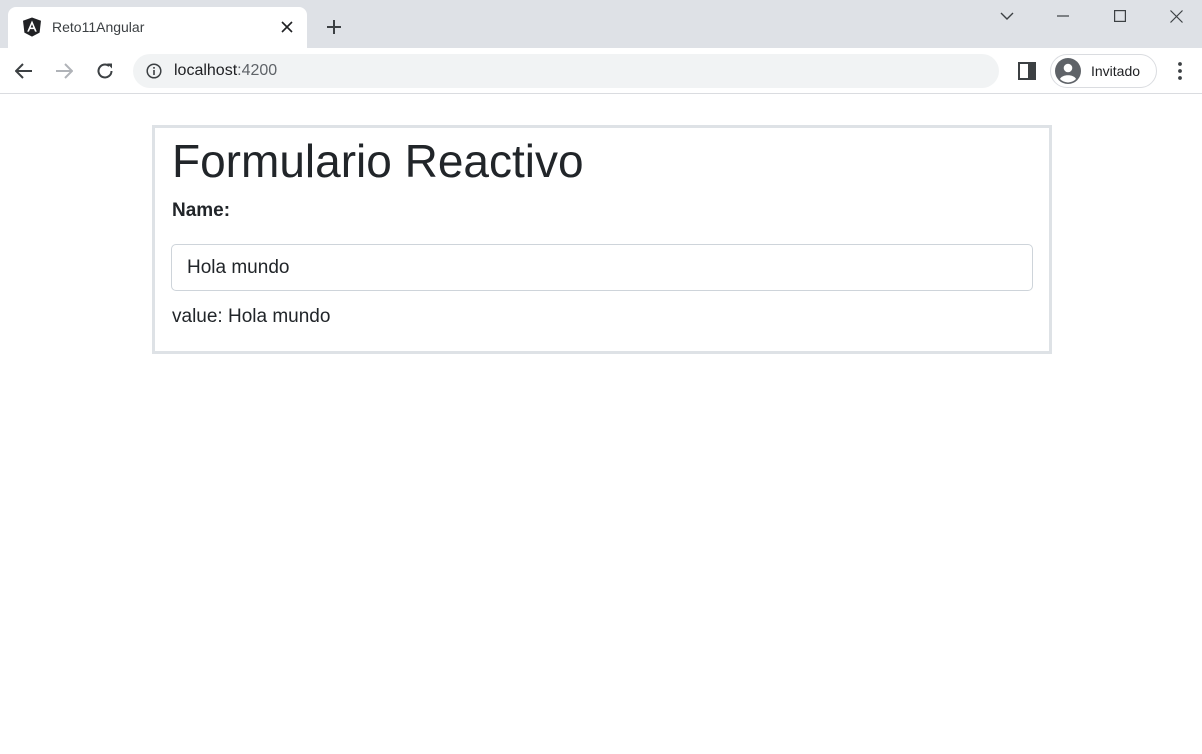 The height and width of the screenshot is (754, 1202). I want to click on page-title: Formulario Reactivo, so click(378, 161).